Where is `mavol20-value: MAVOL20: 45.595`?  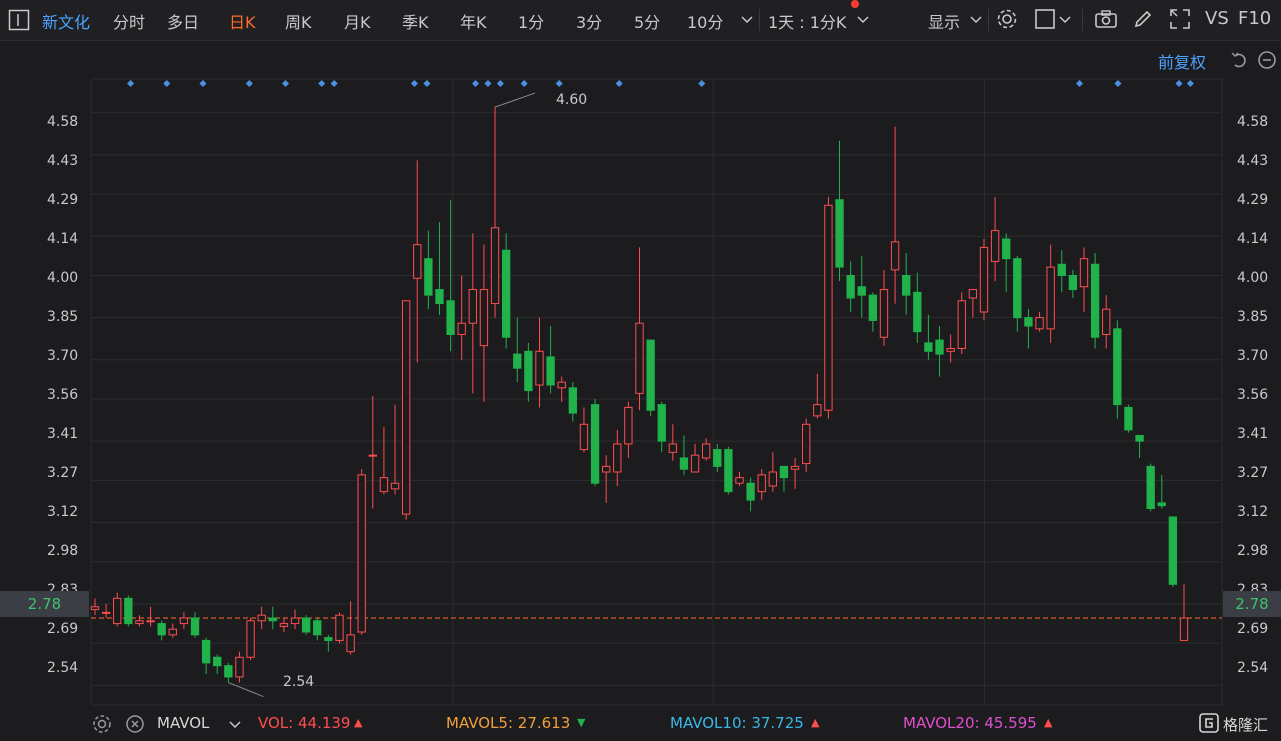 mavol20-value: MAVOL20: 45.595 is located at coordinates (970, 723).